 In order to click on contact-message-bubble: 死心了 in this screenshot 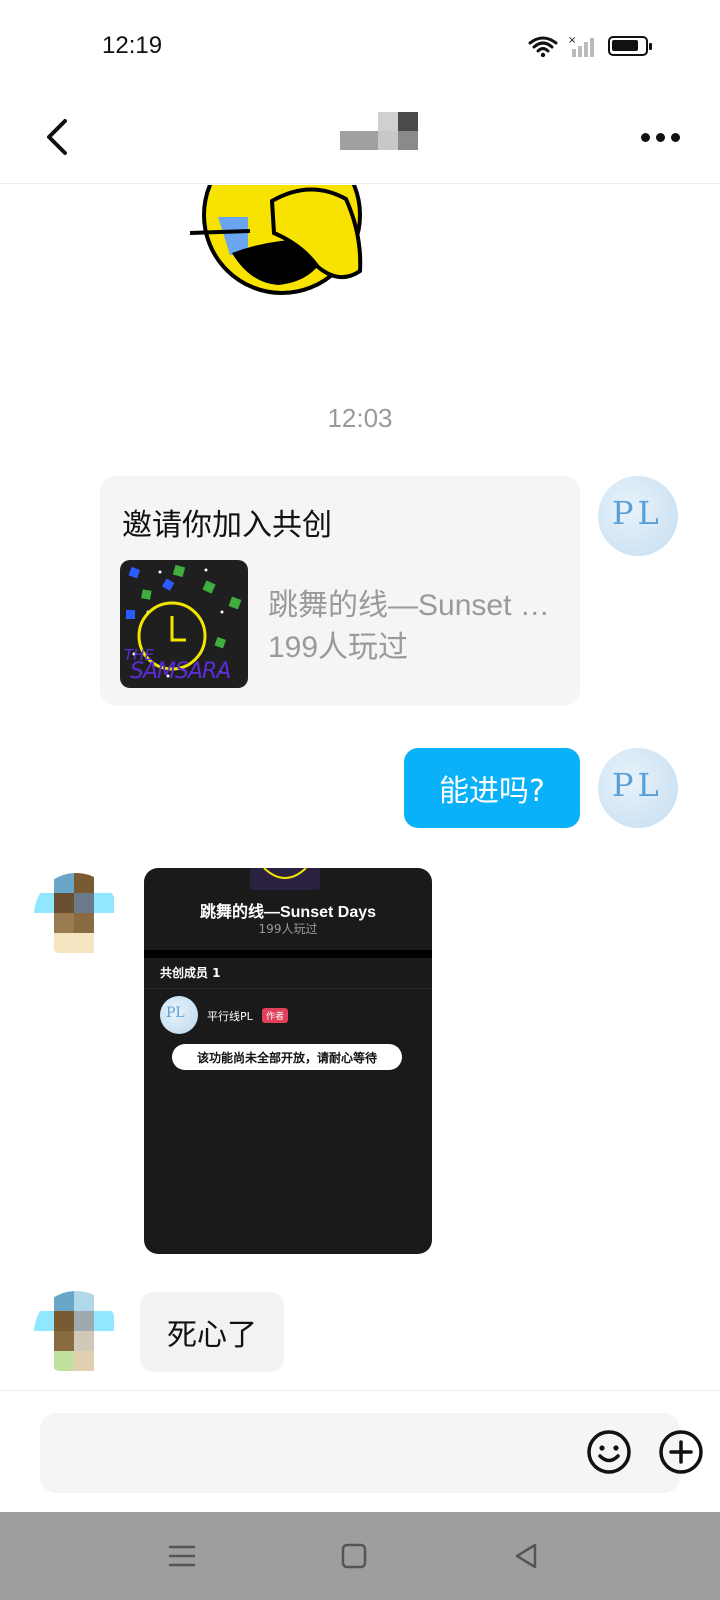, I will do `click(212, 1332)`.